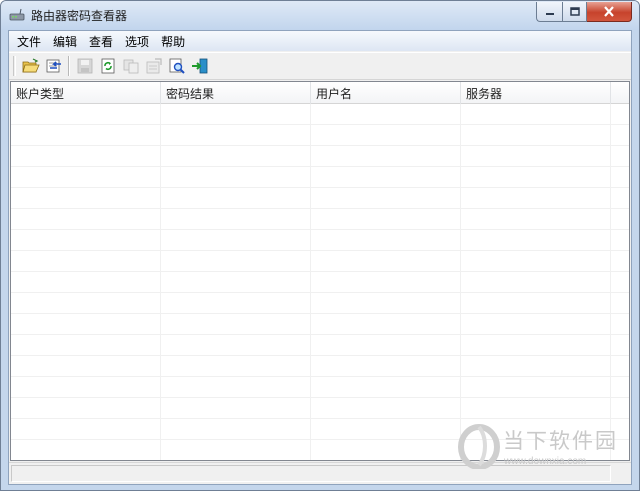 Image resolution: width=640 pixels, height=491 pixels. I want to click on exit-icon, so click(199, 66).